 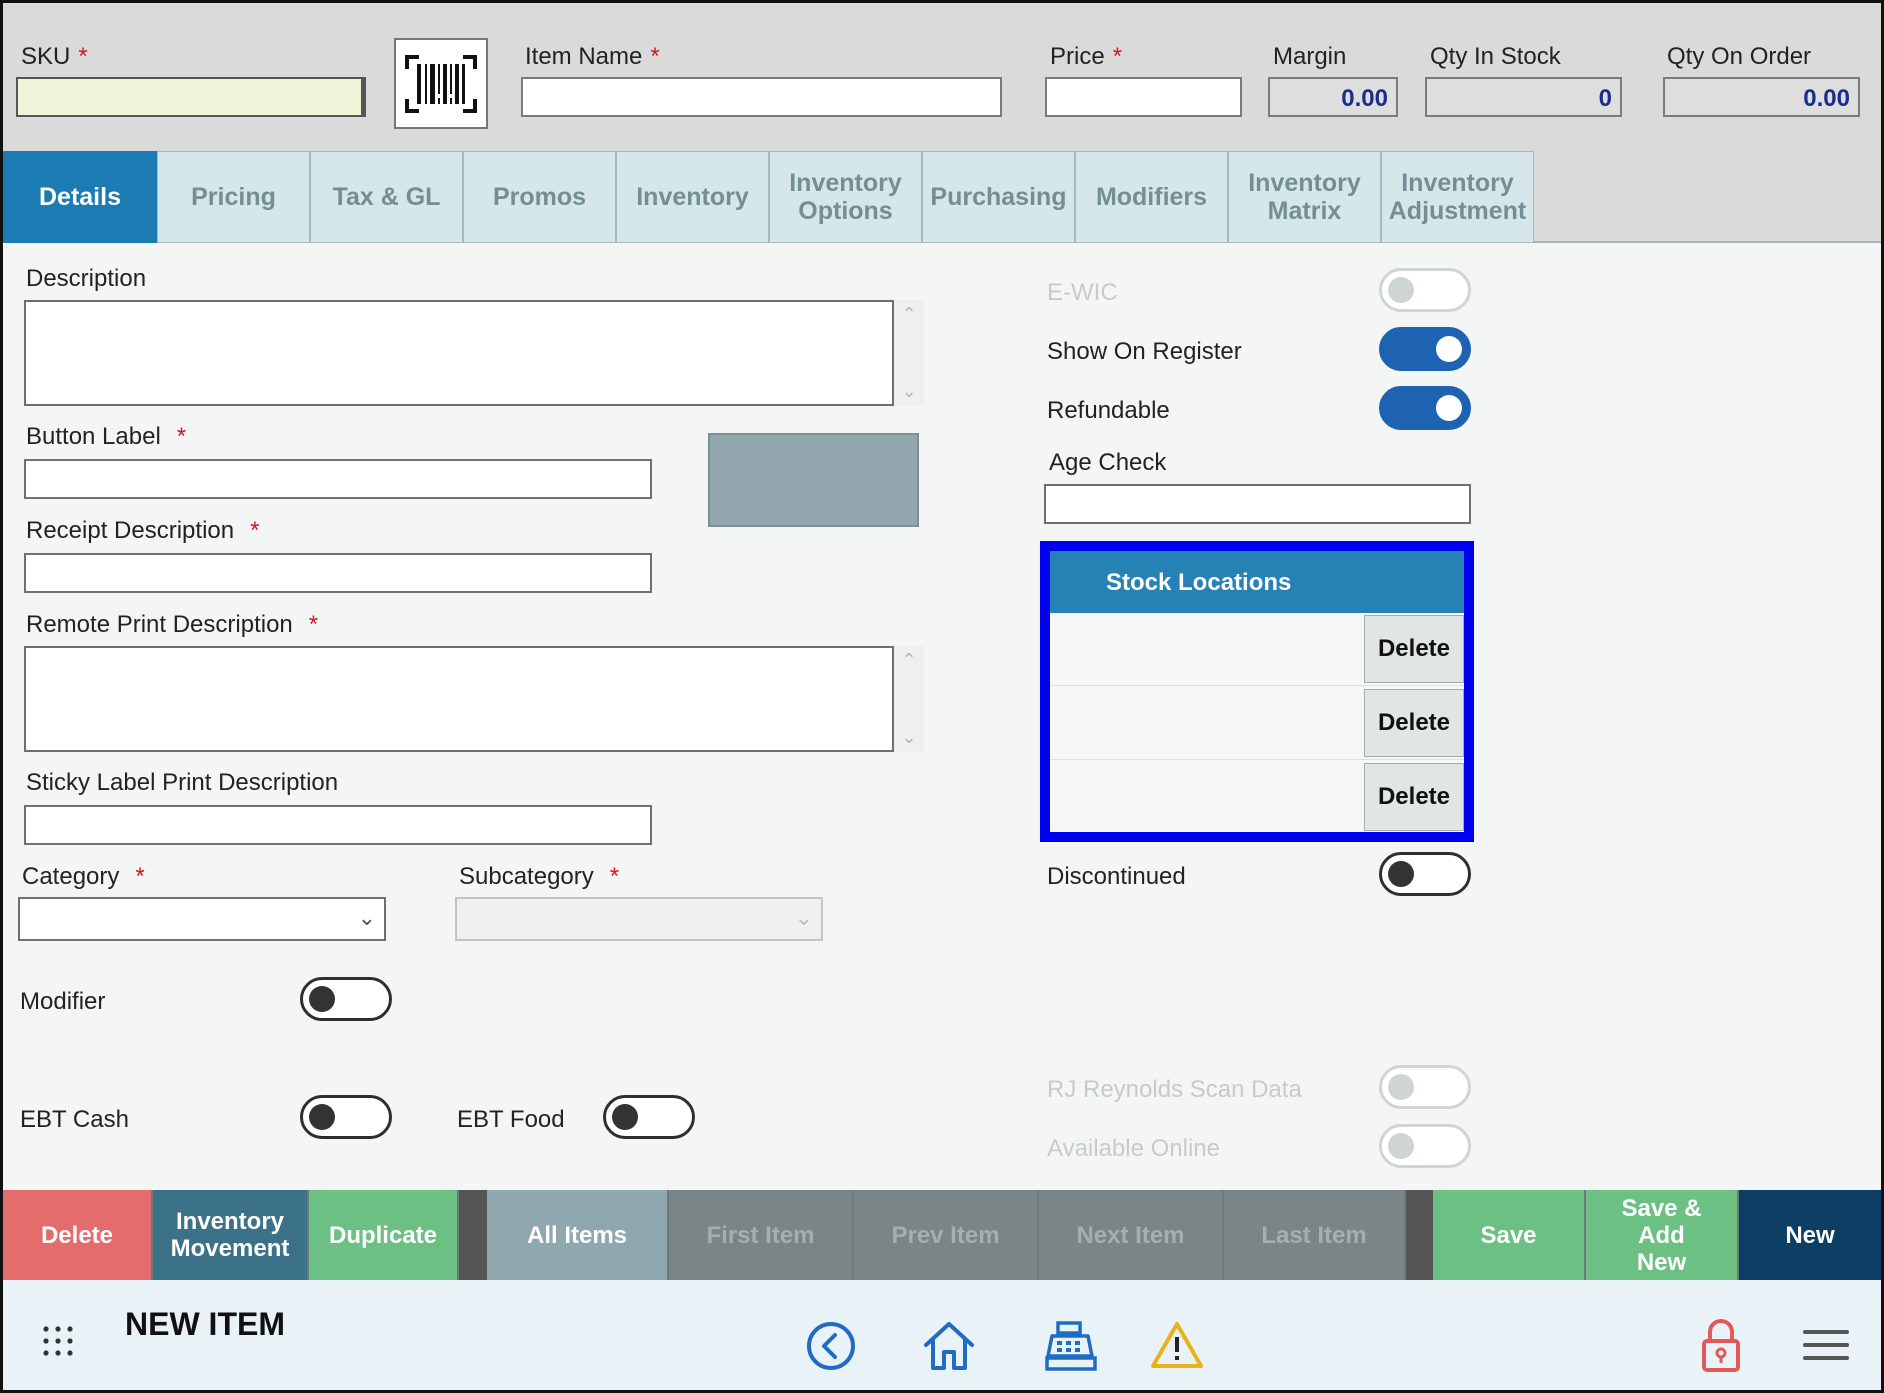 I want to click on tab-modifiers: Modifiers, so click(x=1151, y=197).